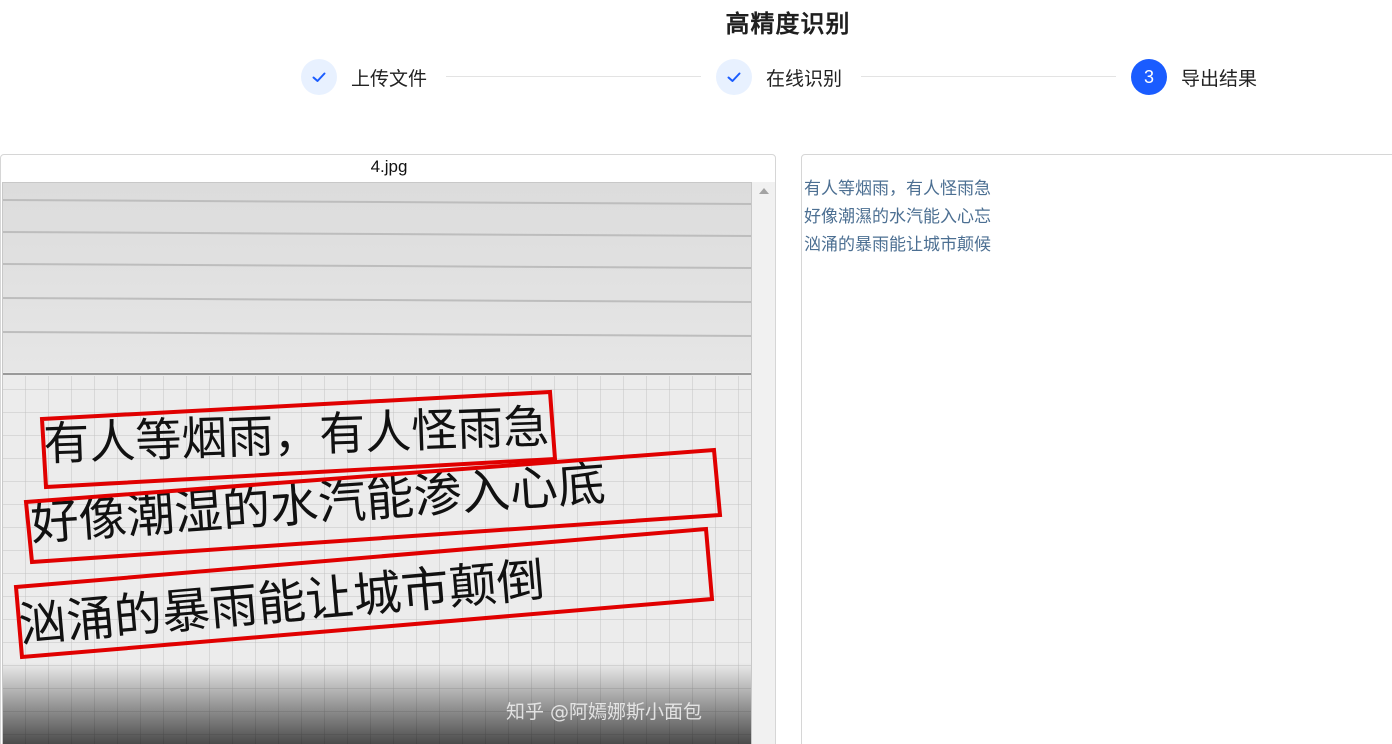 This screenshot has width=1392, height=744. What do you see at coordinates (734, 77) in the screenshot?
I see `step-2-check-icon` at bounding box center [734, 77].